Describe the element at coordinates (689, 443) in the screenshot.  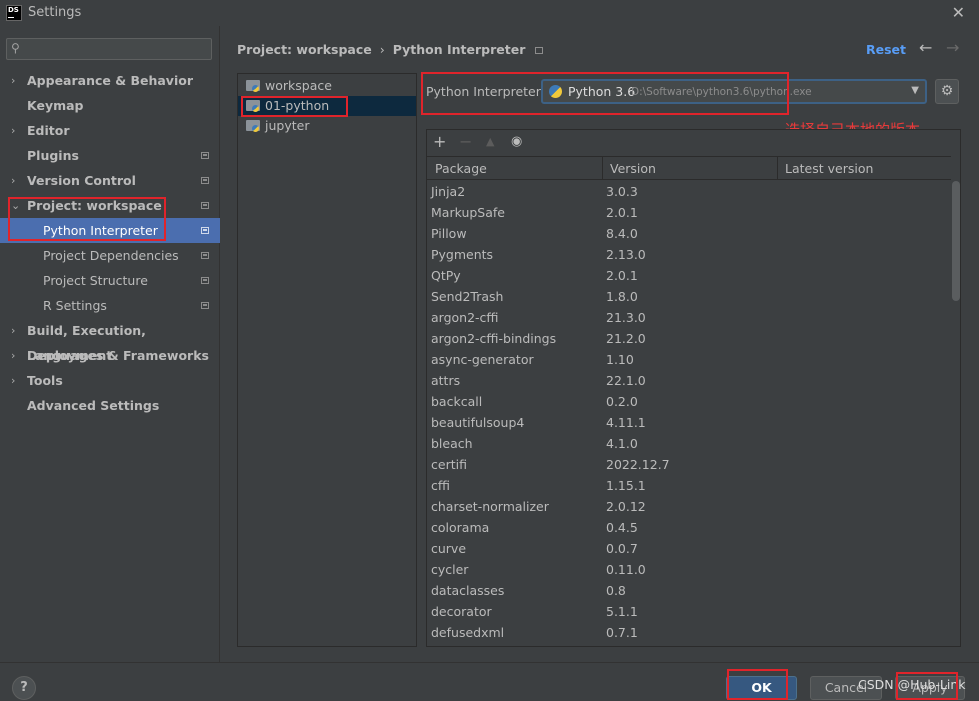
I see `table-row: bleach 4.1.0` at that location.